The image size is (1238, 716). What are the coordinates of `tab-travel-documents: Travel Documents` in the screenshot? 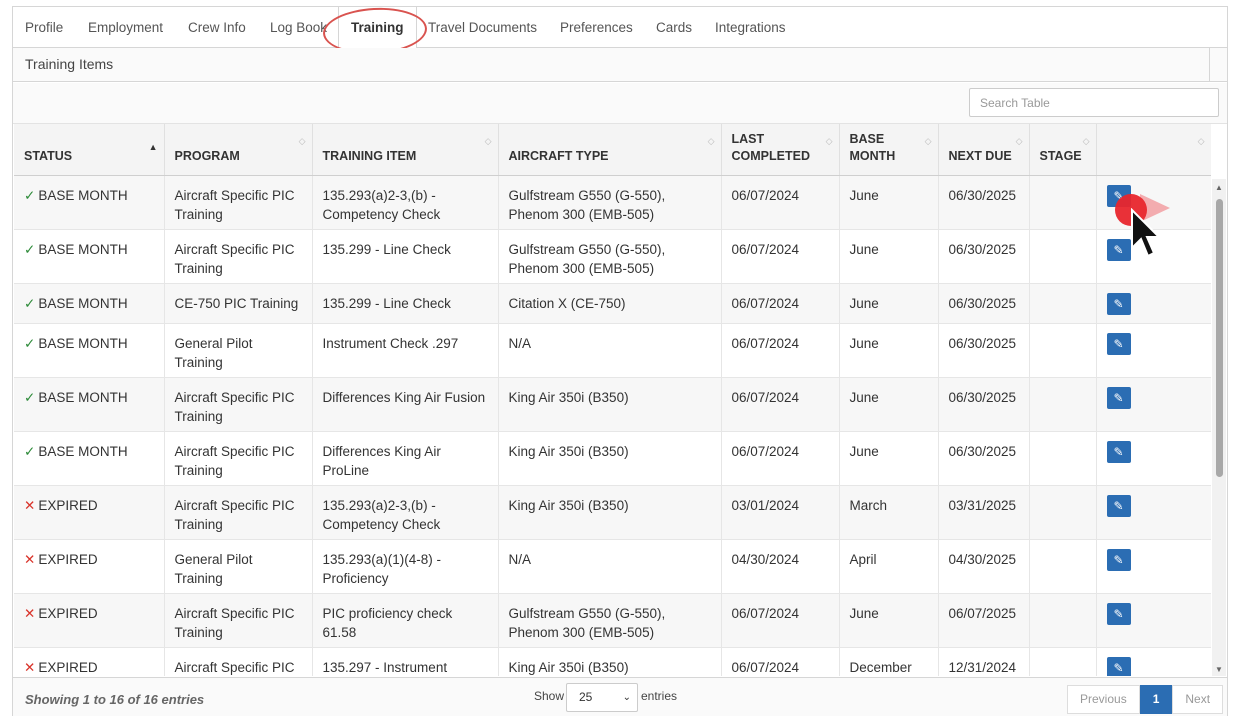 It's located at (482, 27).